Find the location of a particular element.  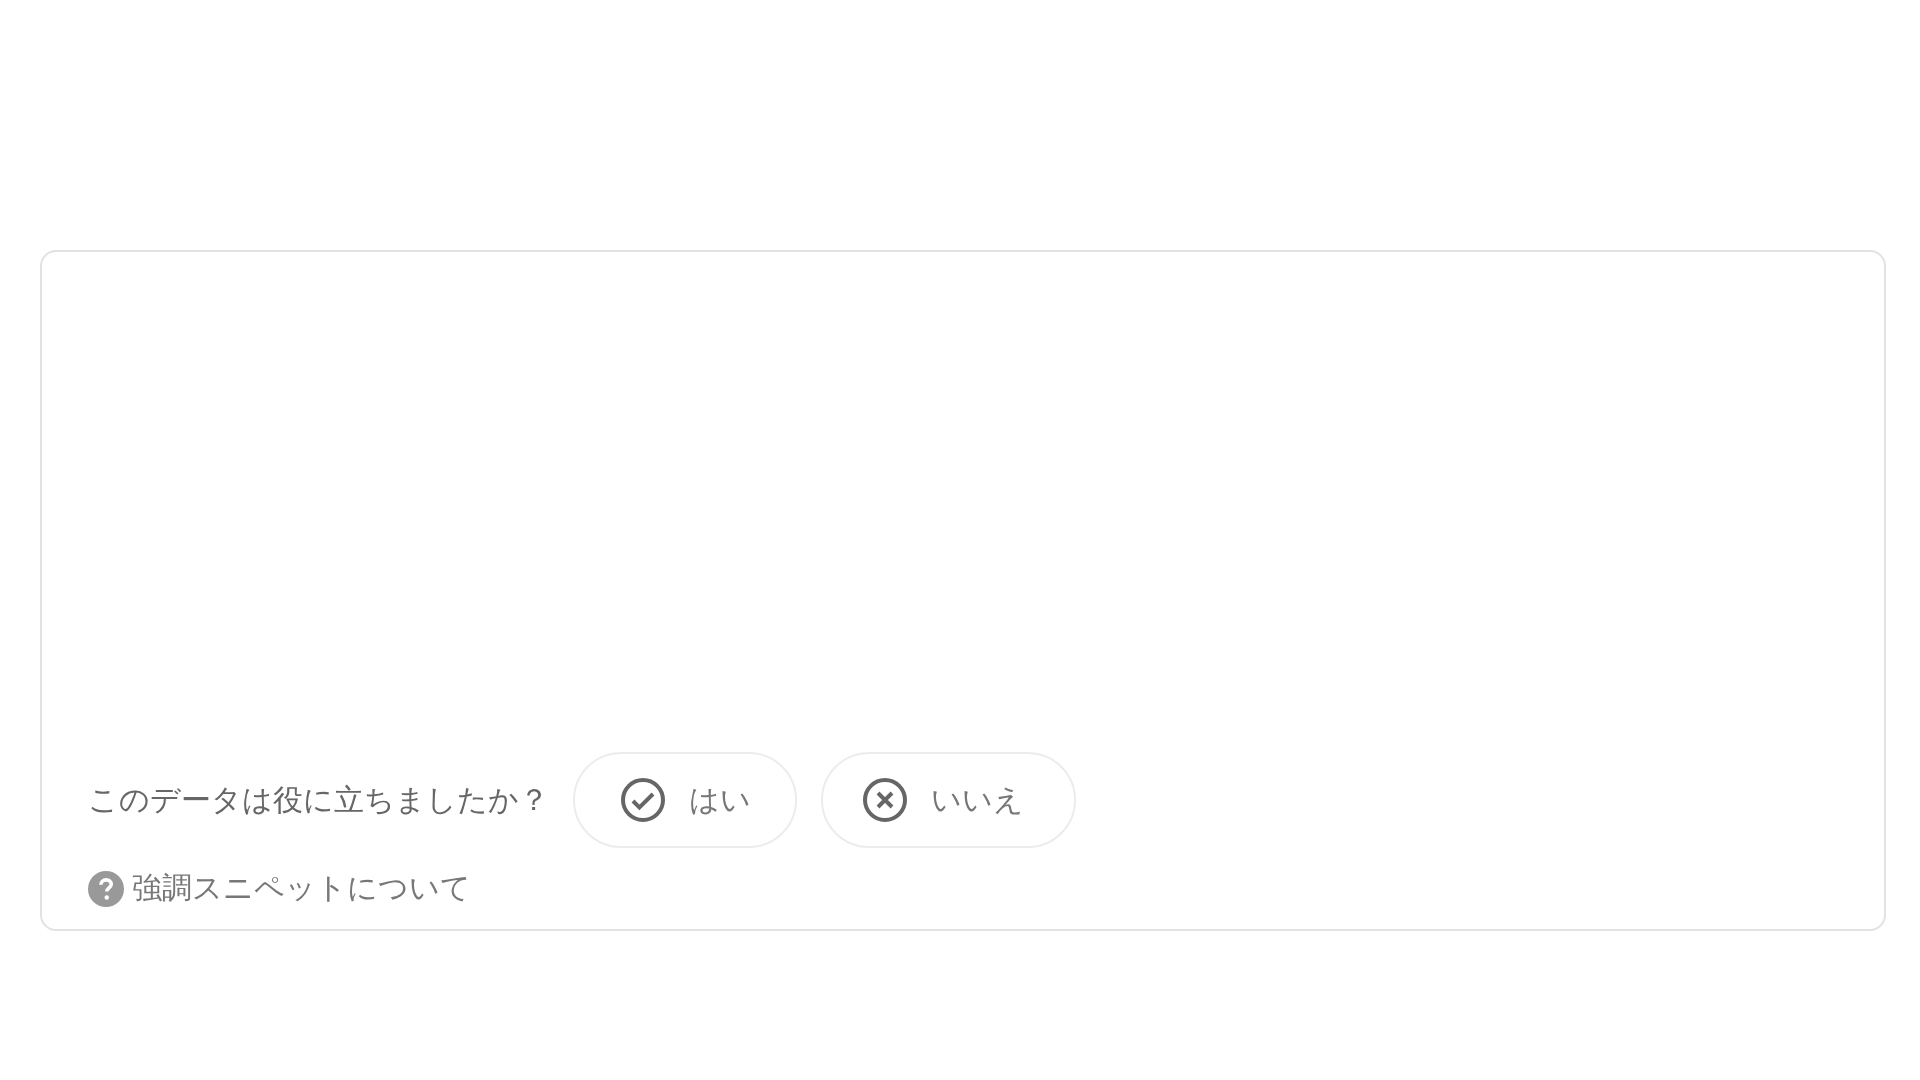

no-button: いいえ is located at coordinates (948, 800).